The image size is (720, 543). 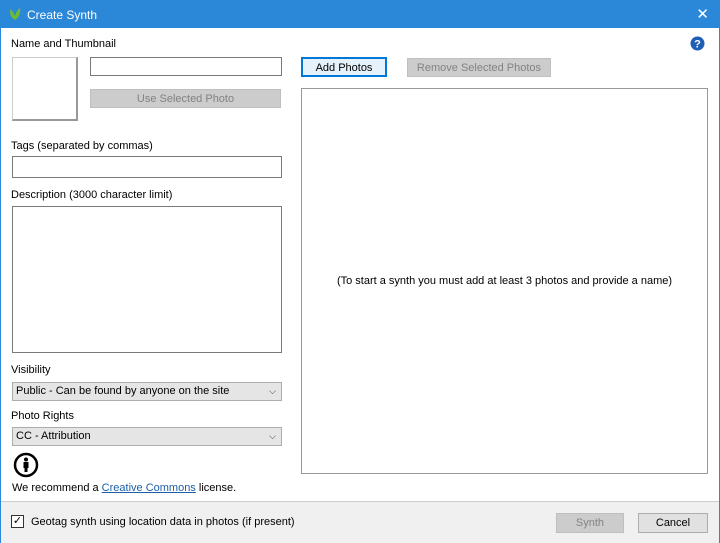 I want to click on window-title: Create Synth, so click(x=62, y=15).